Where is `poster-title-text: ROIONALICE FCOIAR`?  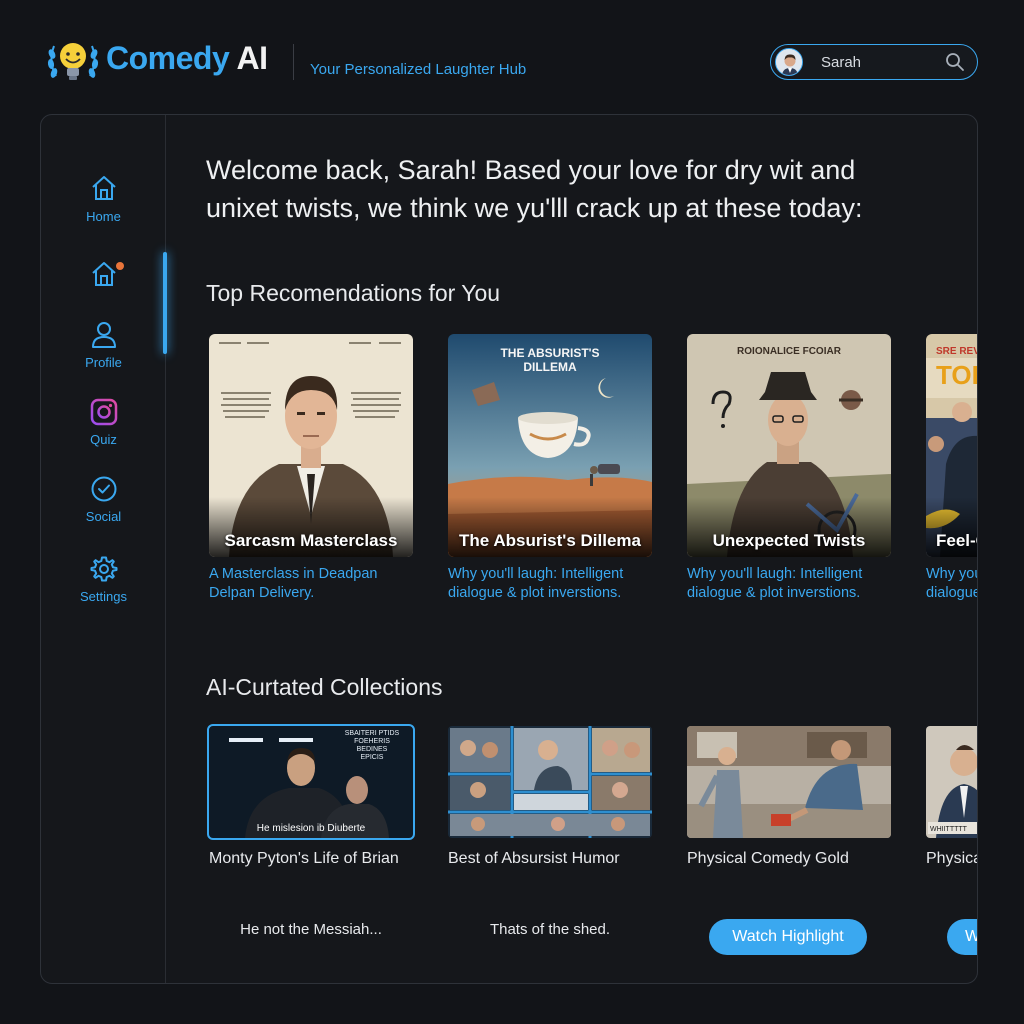 poster-title-text: ROIONALICE FCOIAR is located at coordinates (789, 351).